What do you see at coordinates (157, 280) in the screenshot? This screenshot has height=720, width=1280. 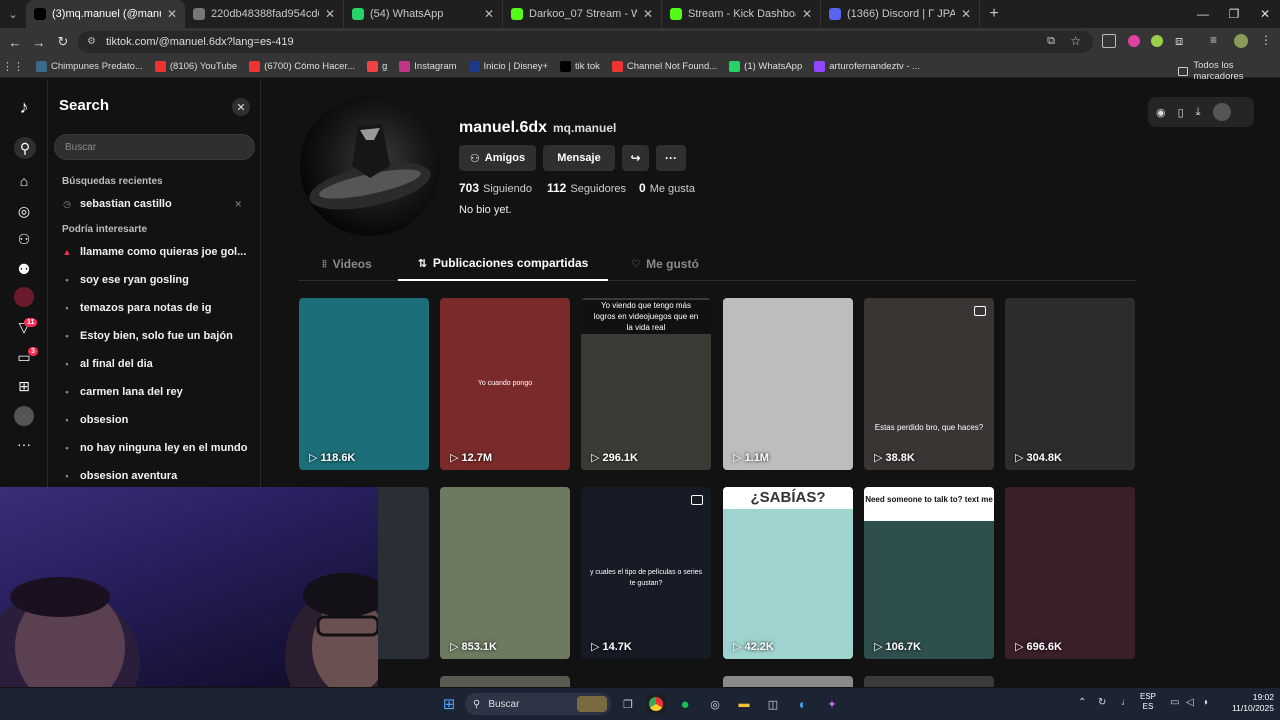 I see `suggestion-item: • soy ese ryan gosling` at bounding box center [157, 280].